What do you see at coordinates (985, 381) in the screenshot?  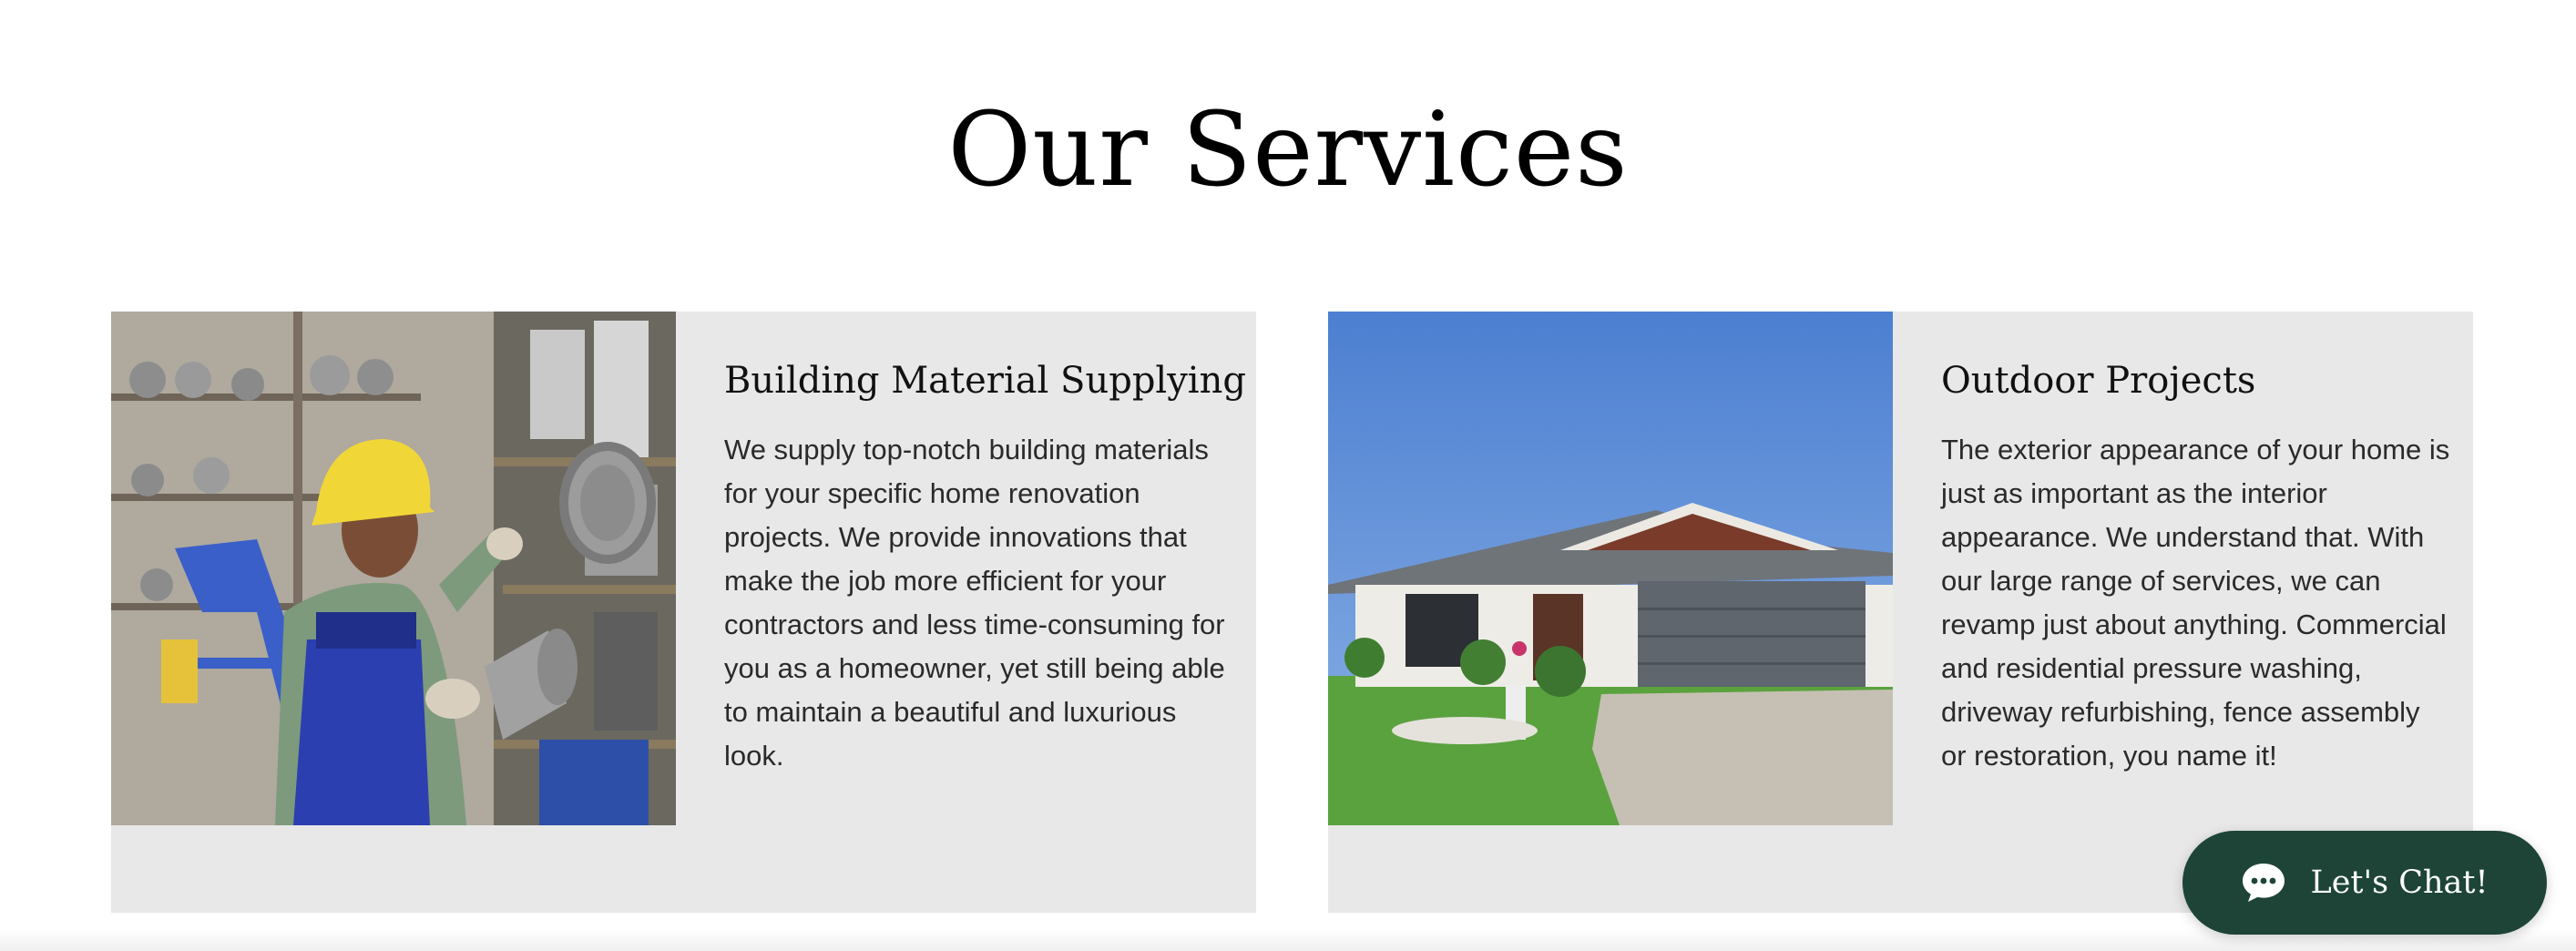 I see `service-heading: Building Material Supplying` at bounding box center [985, 381].